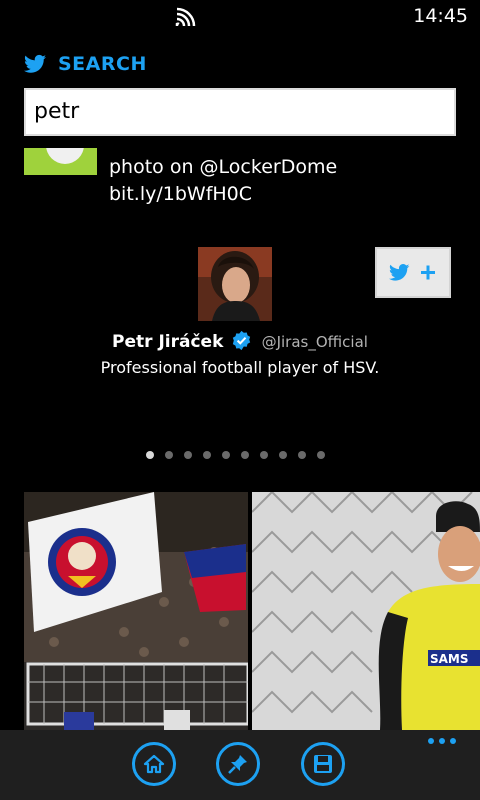  I want to click on tweet-text: photo on @LockerDome bit.ly/1bWfH0C, so click(223, 181).